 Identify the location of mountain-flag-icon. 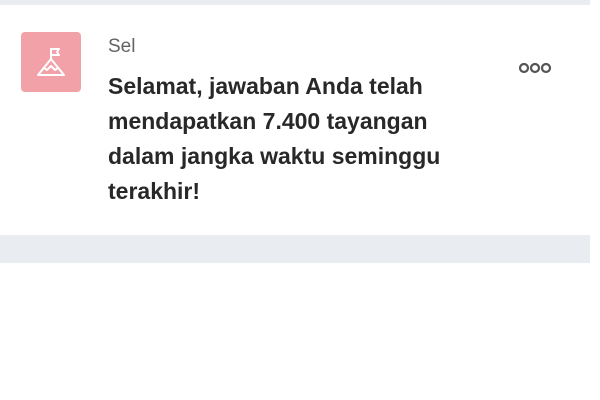
(51, 62).